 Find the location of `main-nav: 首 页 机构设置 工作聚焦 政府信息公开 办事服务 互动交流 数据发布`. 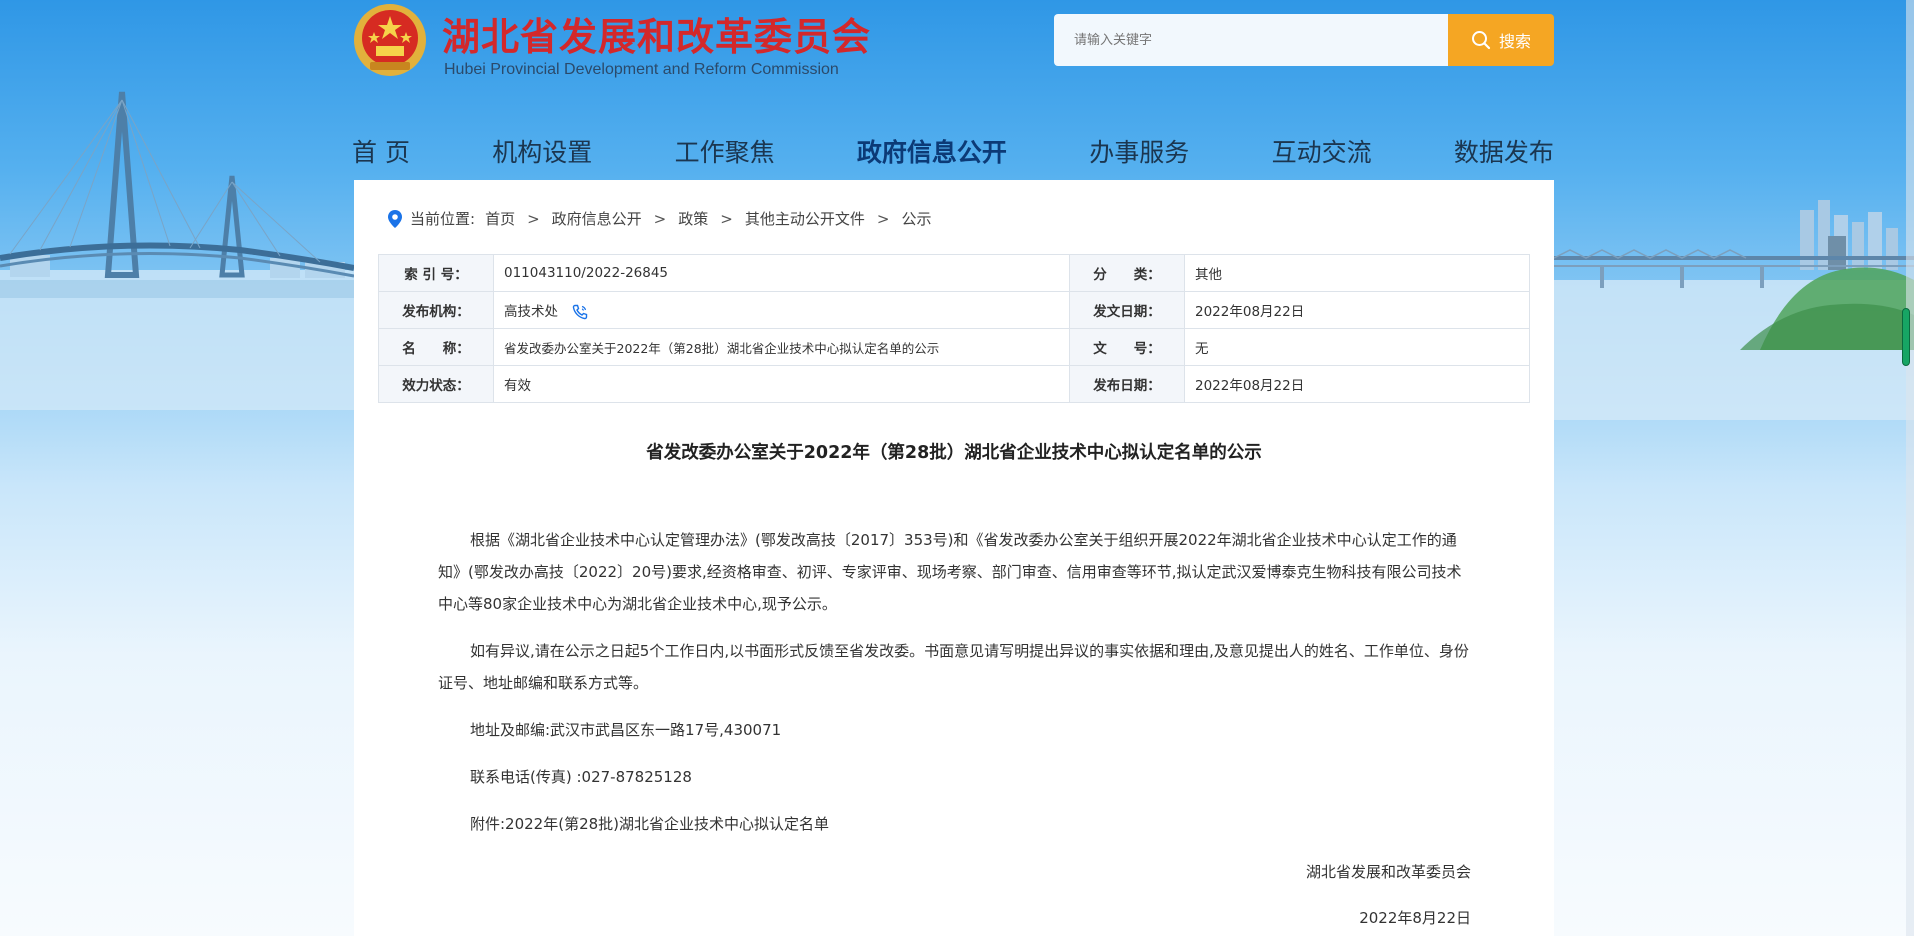

main-nav: 首 页 机构设置 工作聚焦 政府信息公开 办事服务 互动交流 数据发布 is located at coordinates (953, 151).